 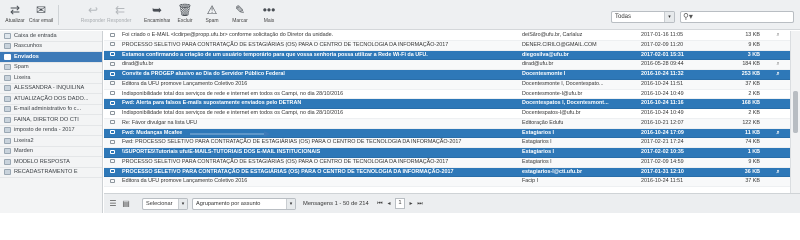 I want to click on message-subject: Re: Fávor divulgar na lista UFU, so click(x=160, y=122).